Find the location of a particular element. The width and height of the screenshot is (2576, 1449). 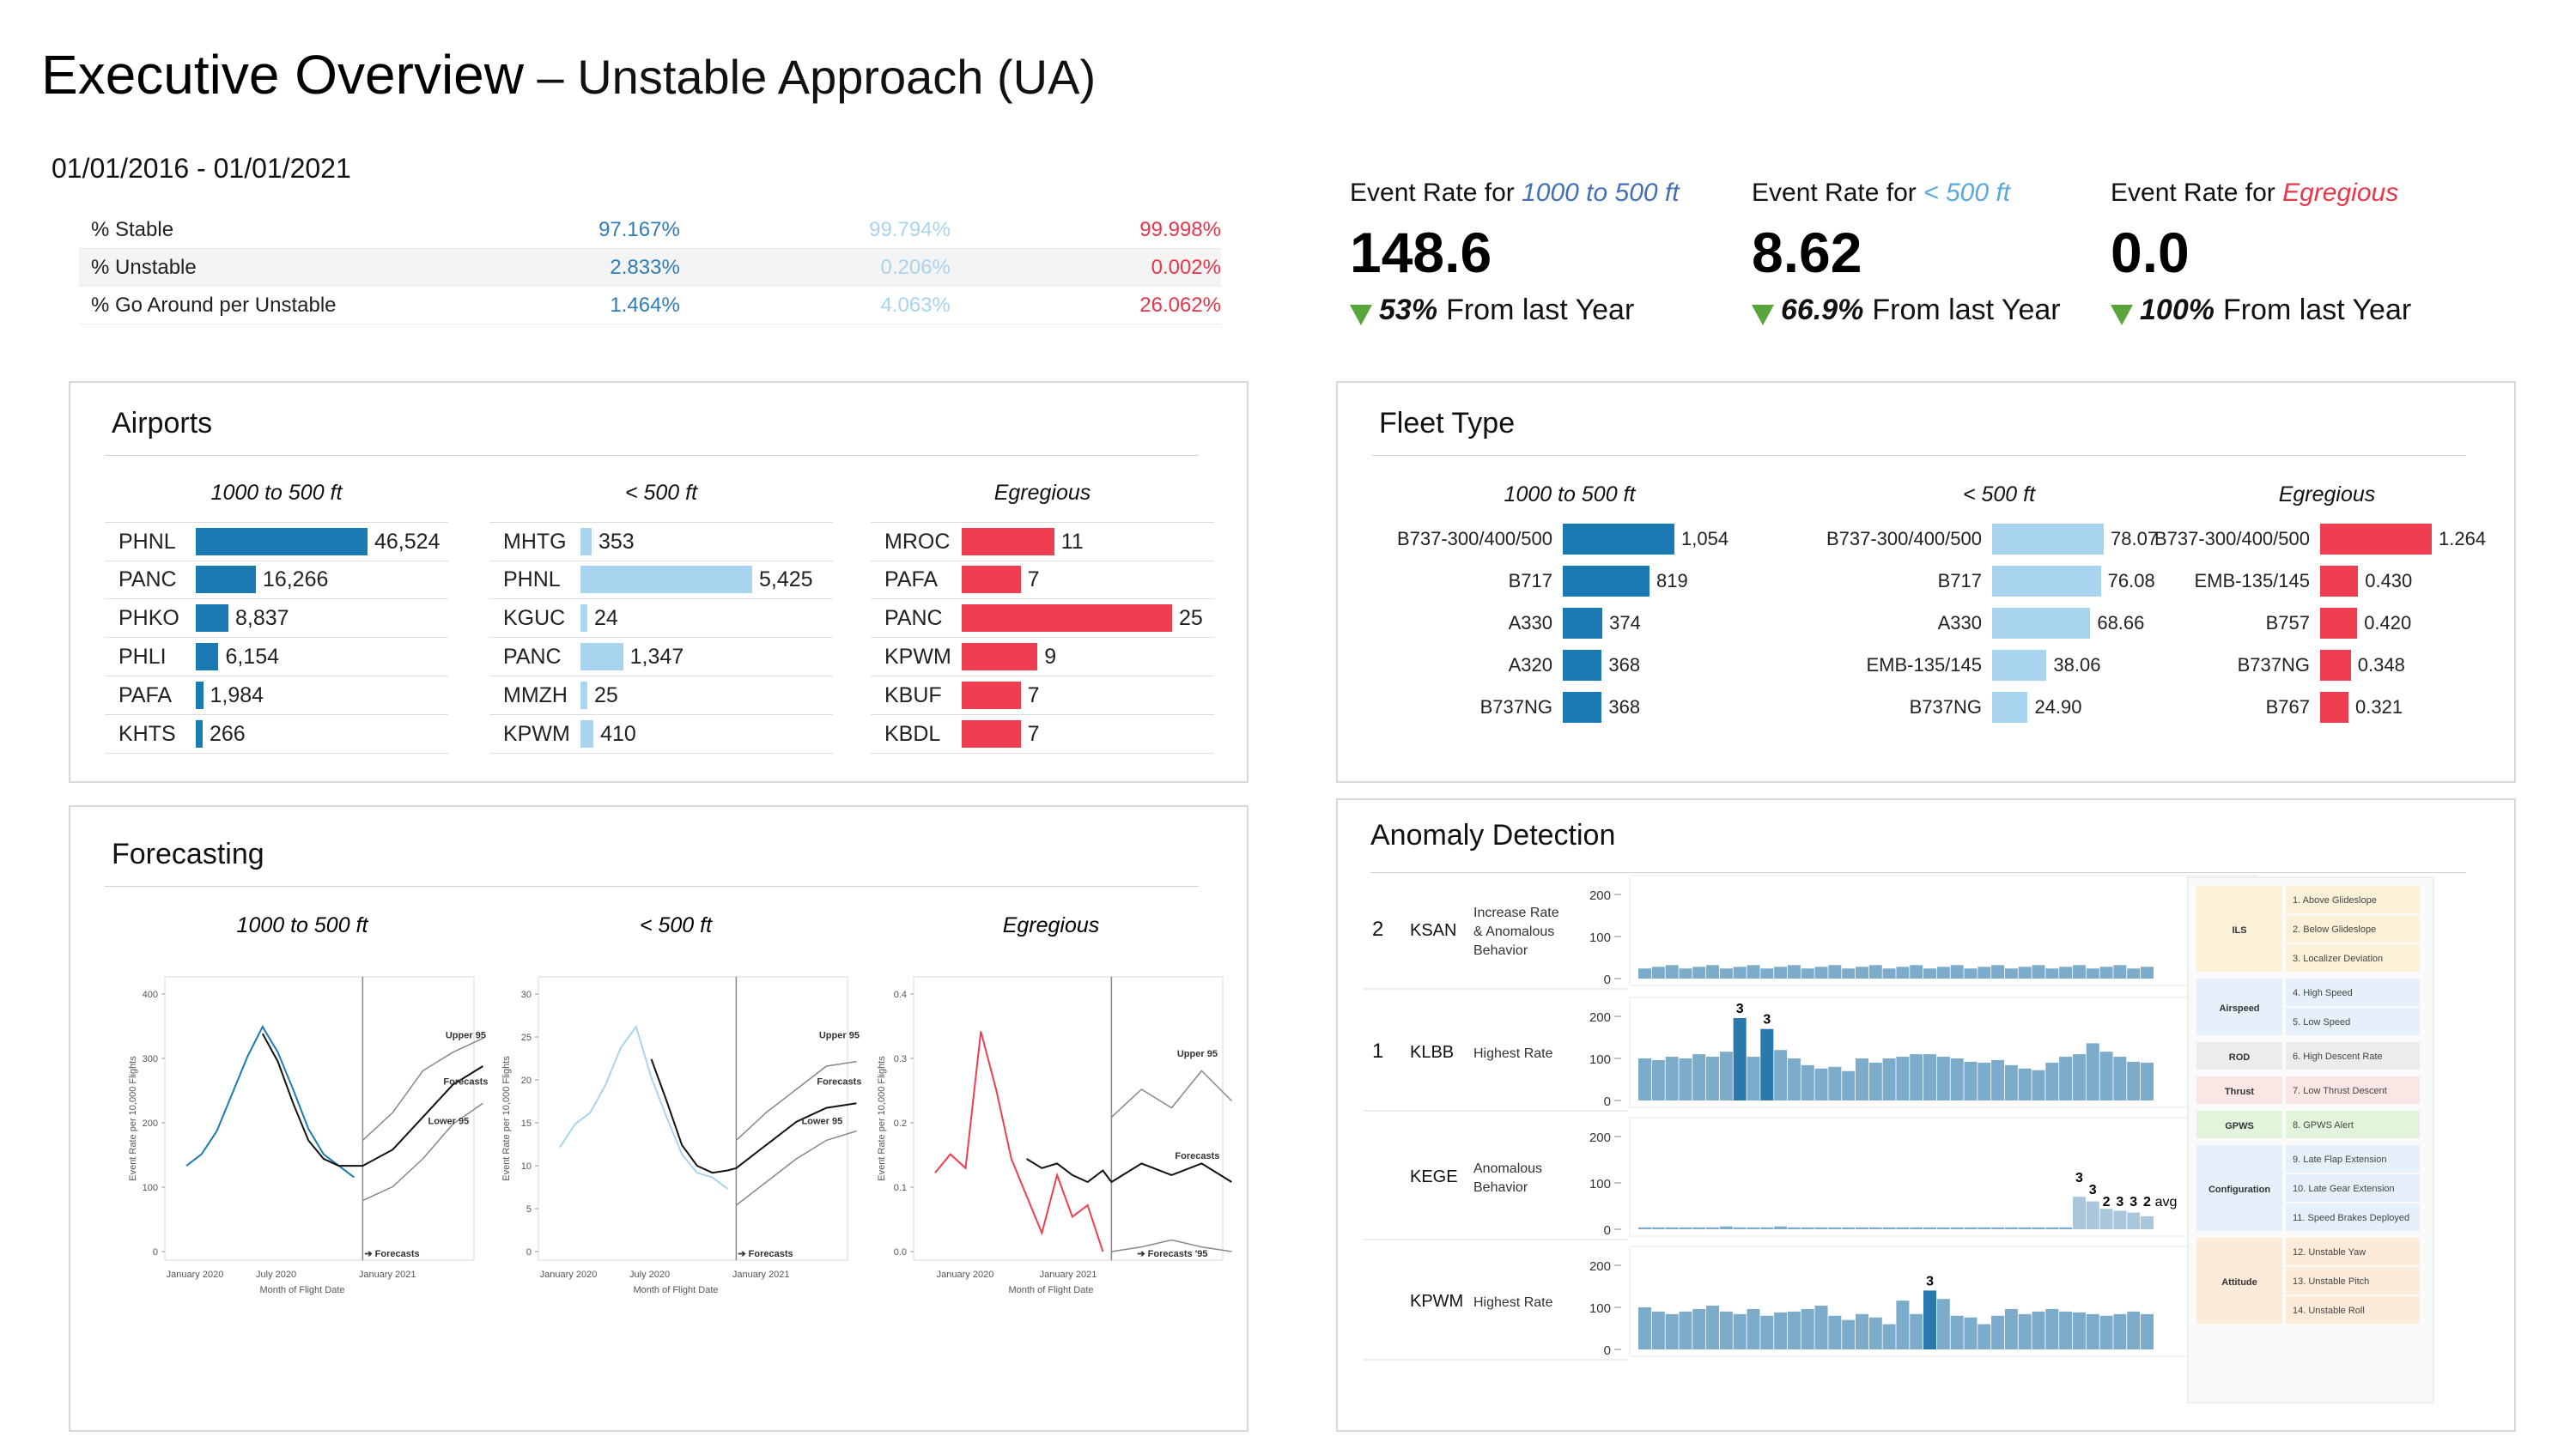

fleet-row: B767 0.321 is located at coordinates (2266, 707).